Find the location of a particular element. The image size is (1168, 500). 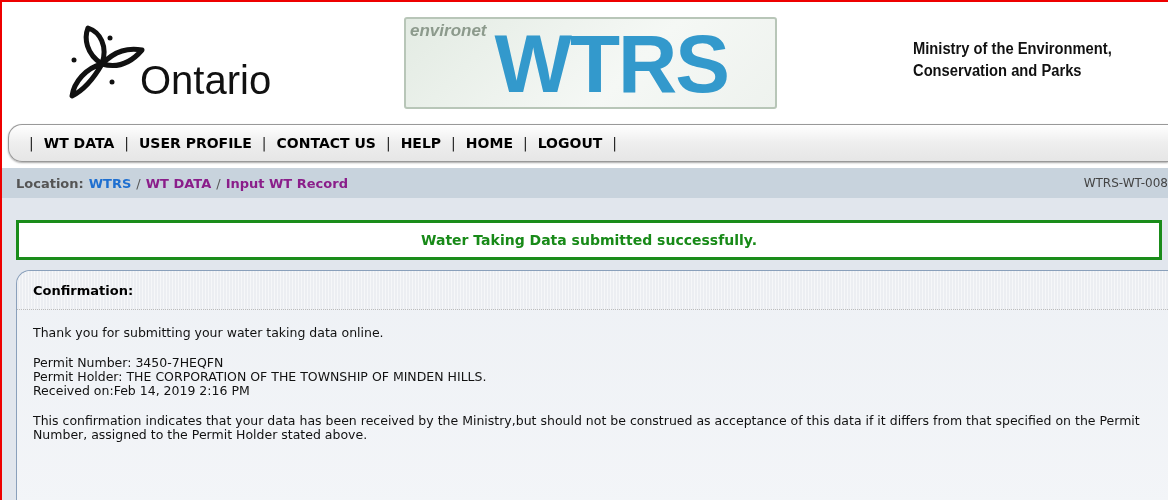

nav-link: USER PROFILE is located at coordinates (195, 143).